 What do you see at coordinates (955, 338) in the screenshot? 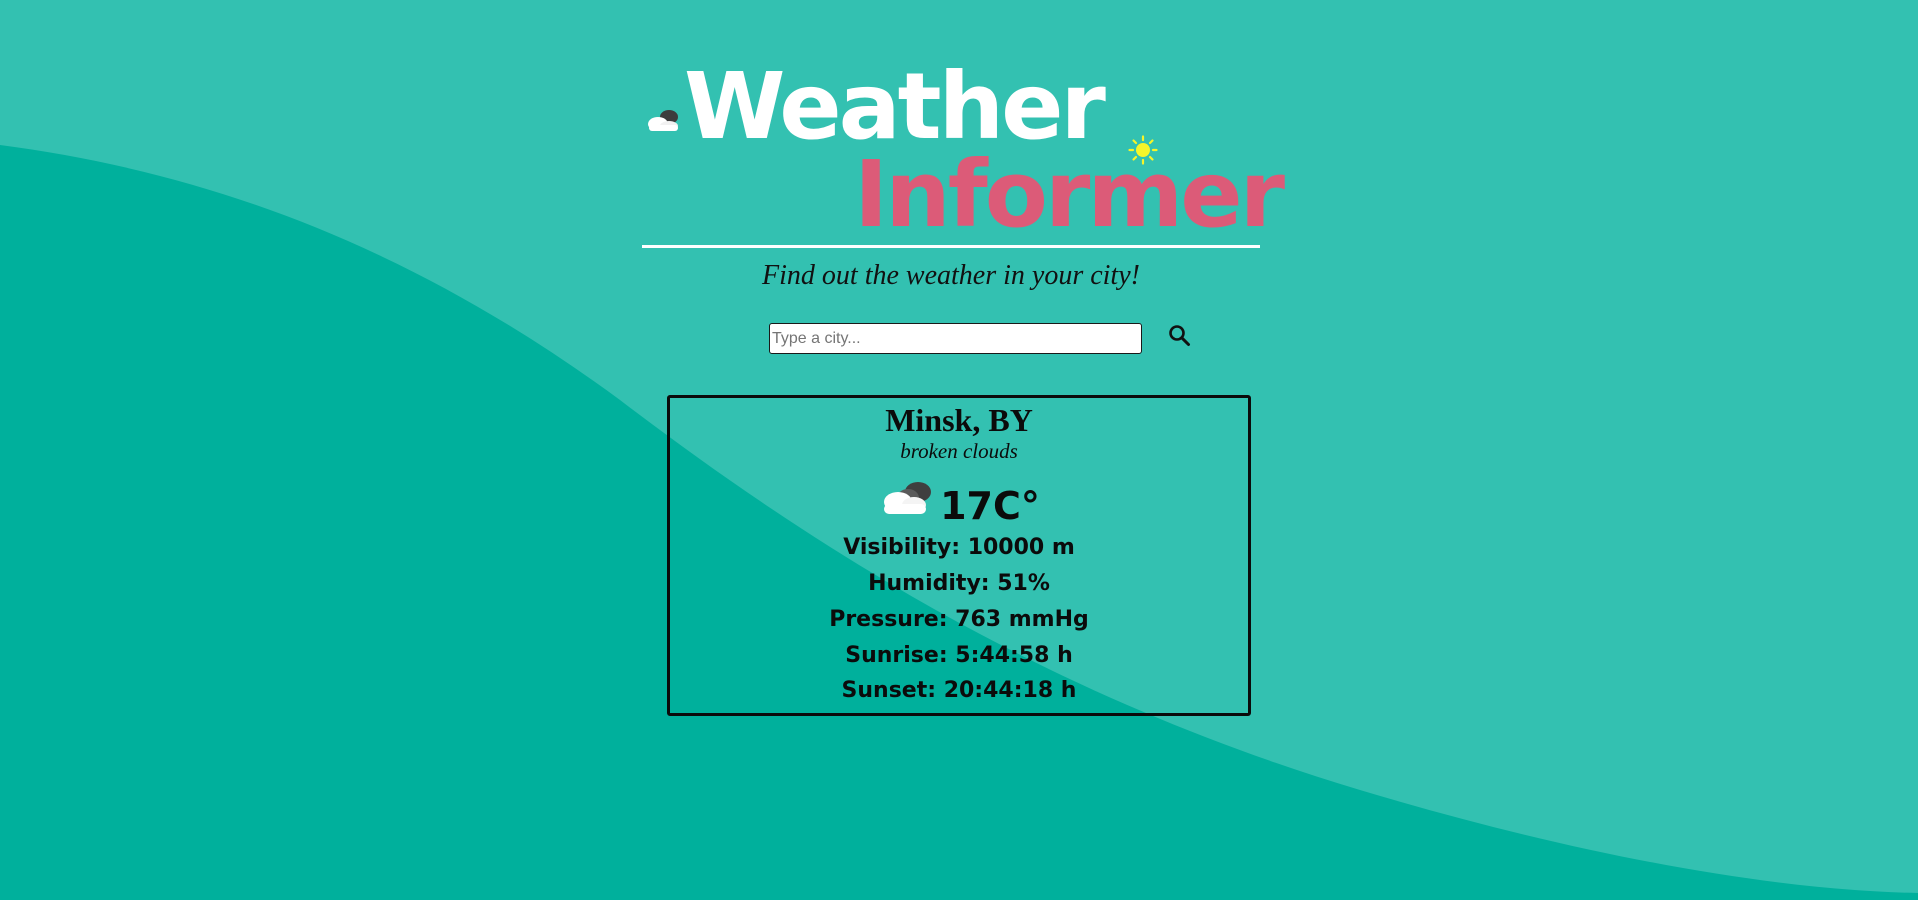
I see `city-search-input` at bounding box center [955, 338].